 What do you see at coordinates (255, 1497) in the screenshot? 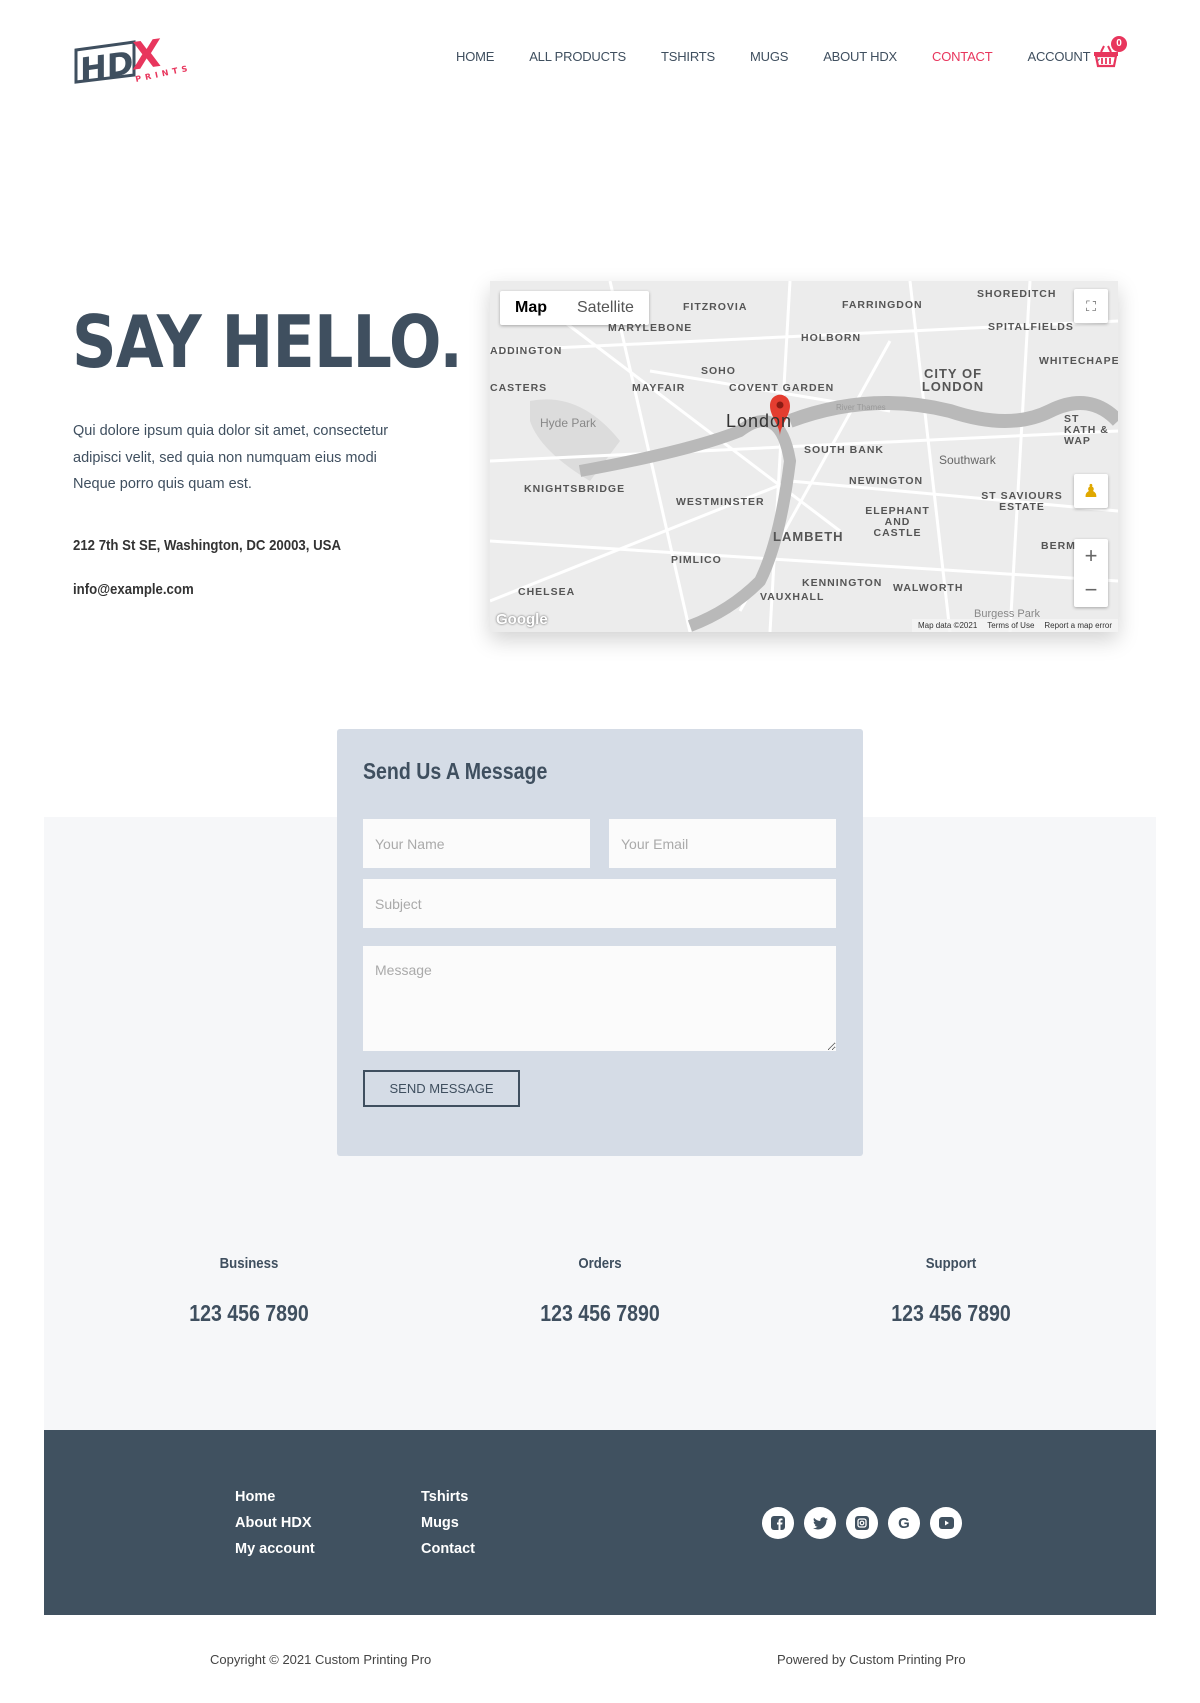
I see `footer-link-home: Home` at bounding box center [255, 1497].